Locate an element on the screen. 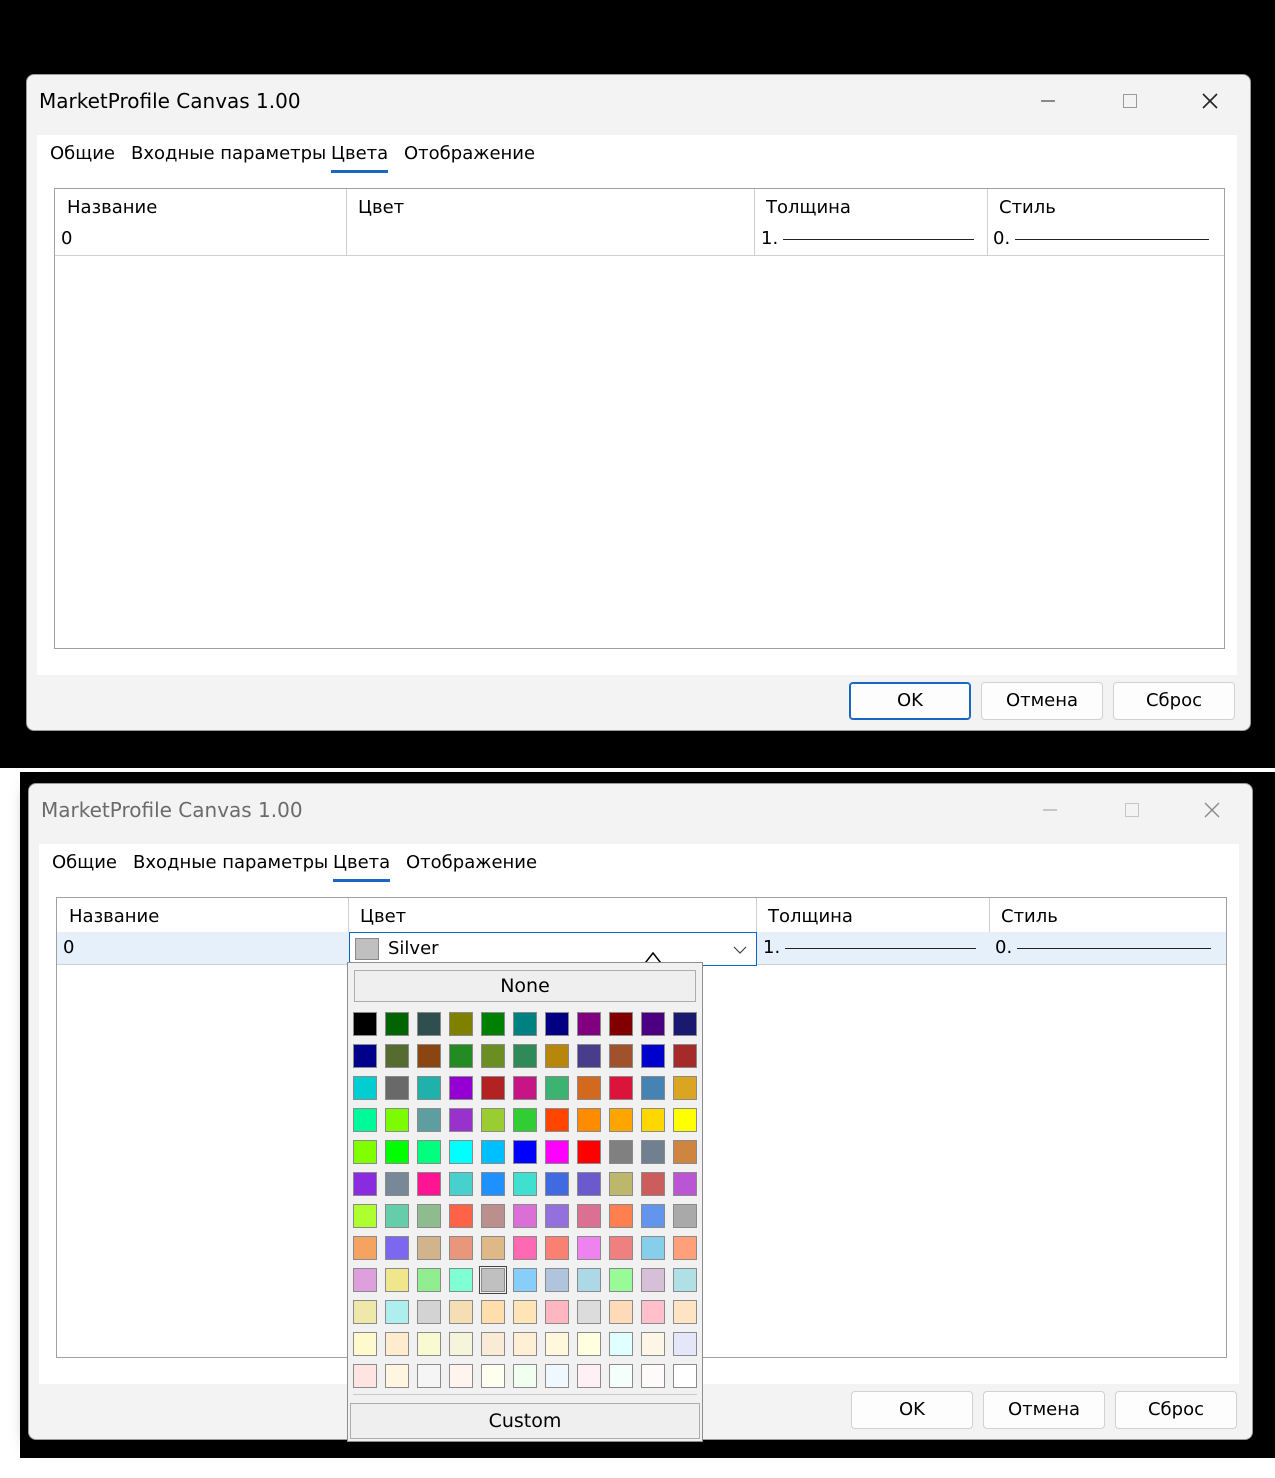 This screenshot has width=1275, height=1478. titlebar: MarketProfile Canvas 1.00 is located at coordinates (638, 101).